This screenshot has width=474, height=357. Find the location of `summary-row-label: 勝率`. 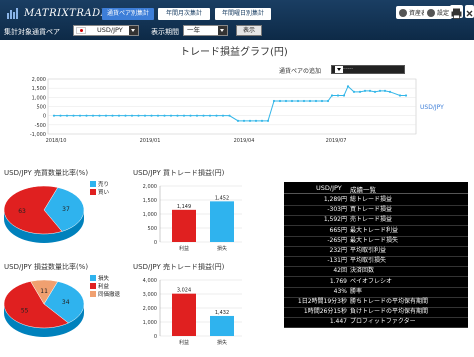

summary-row-label: 勝率 is located at coordinates (356, 291).